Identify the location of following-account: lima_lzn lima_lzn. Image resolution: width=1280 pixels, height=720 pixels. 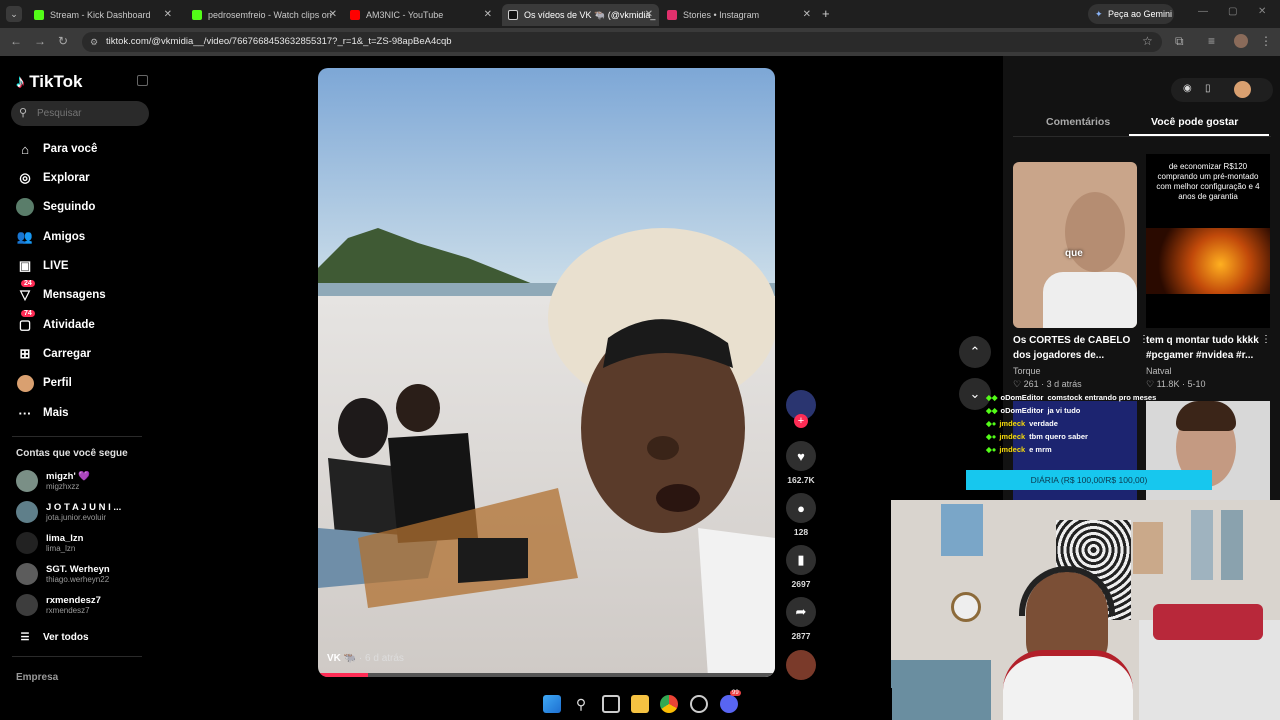
(50, 543).